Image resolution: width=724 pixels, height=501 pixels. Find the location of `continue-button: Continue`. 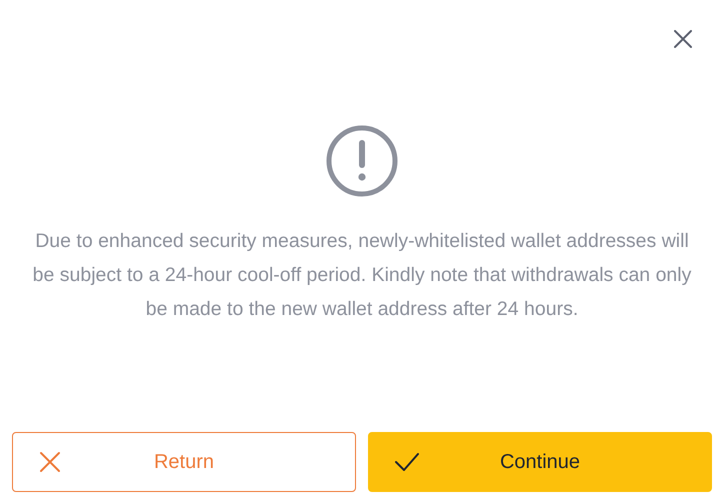

continue-button: Continue is located at coordinates (540, 462).